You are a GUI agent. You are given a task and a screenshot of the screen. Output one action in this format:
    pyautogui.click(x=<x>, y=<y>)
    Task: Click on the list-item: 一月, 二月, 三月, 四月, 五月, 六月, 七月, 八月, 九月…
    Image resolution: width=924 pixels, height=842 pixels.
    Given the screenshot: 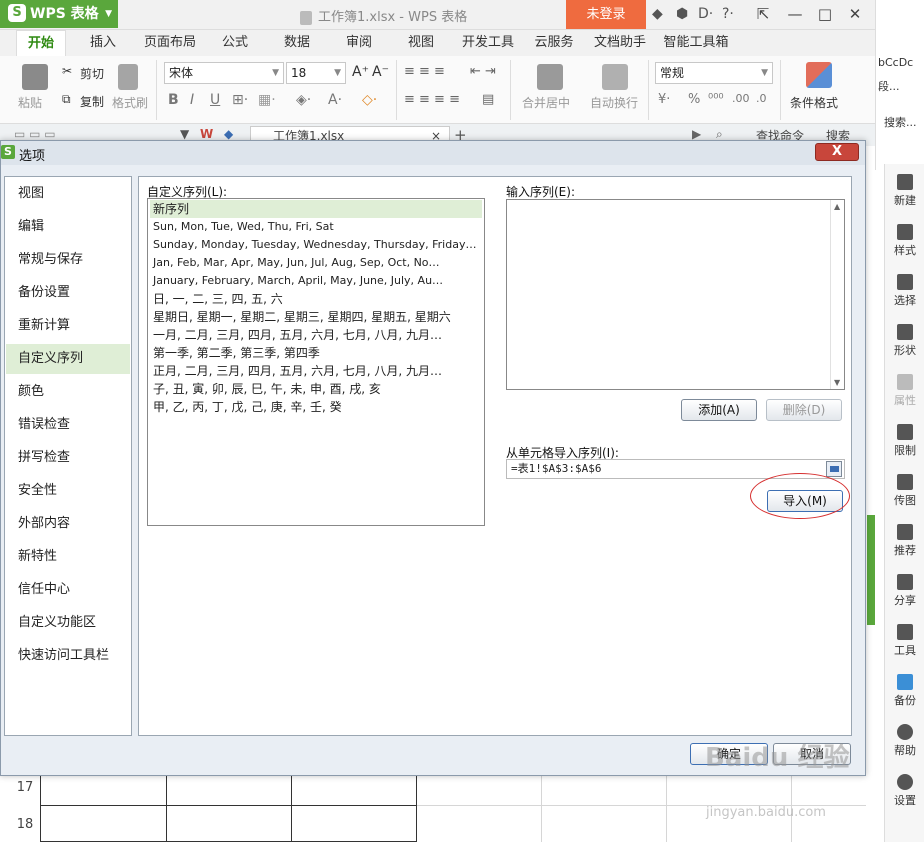 What is the action you would take?
    pyautogui.click(x=316, y=335)
    